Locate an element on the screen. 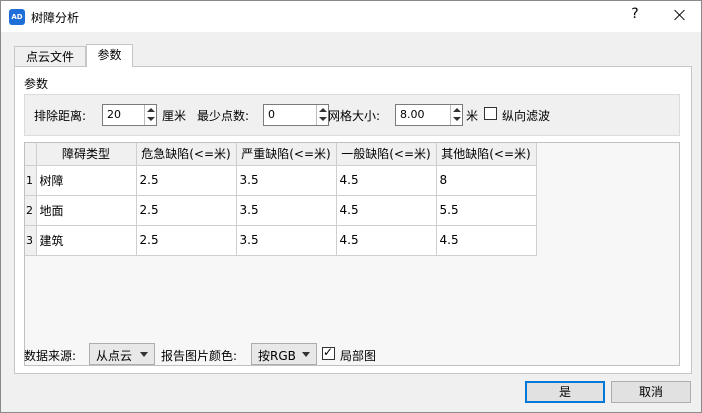 Image resolution: width=702 pixels, height=413 pixels. data-source-value: 从点云 is located at coordinates (114, 356).